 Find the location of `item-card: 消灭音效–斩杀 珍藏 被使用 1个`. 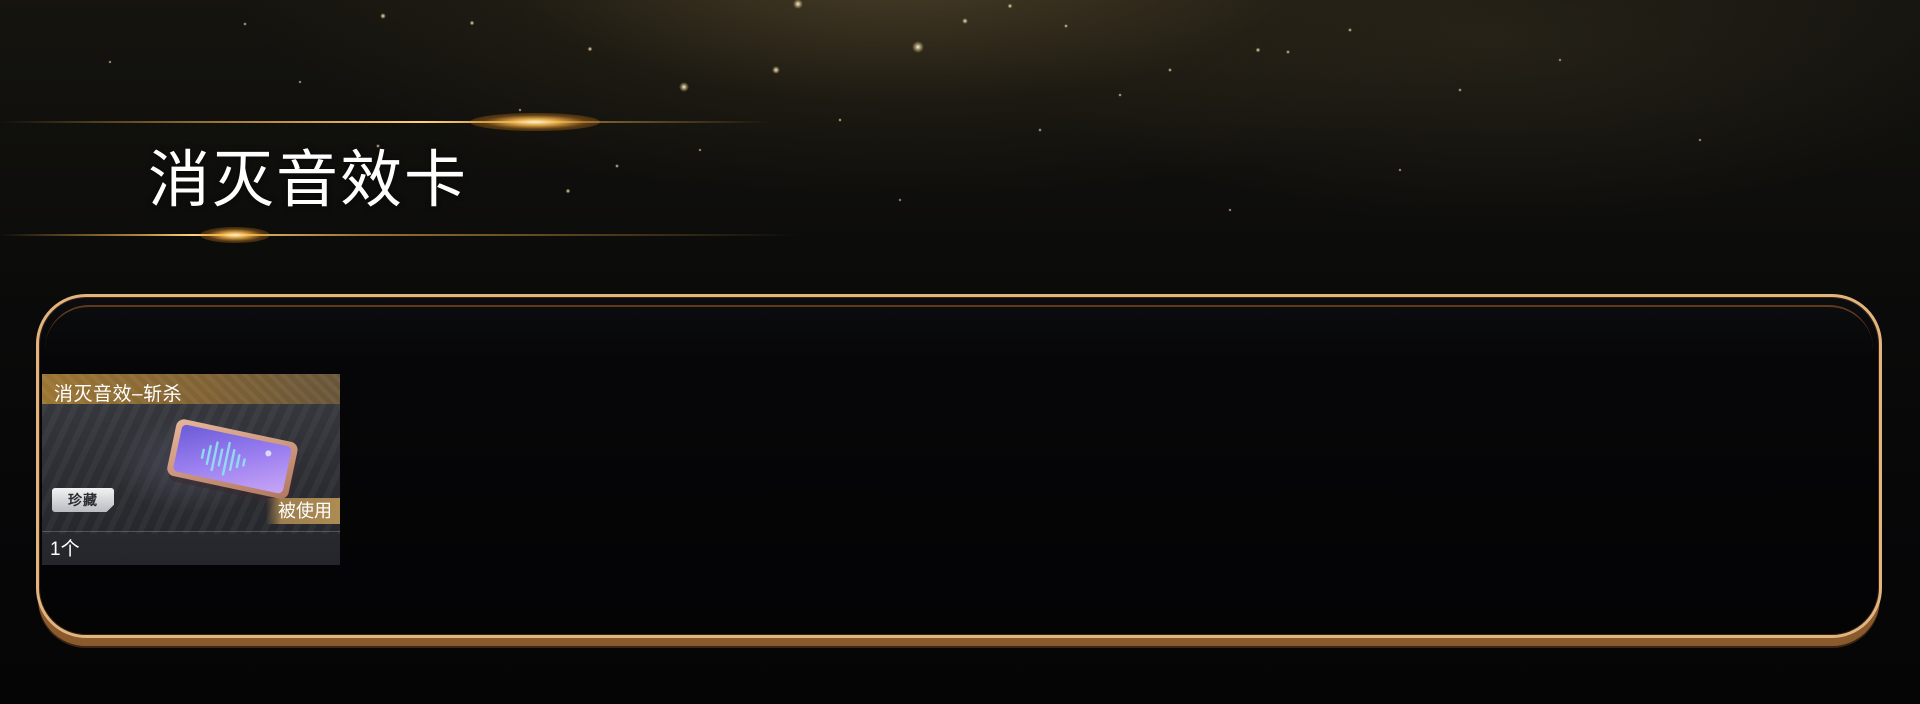

item-card: 消灭音效–斩杀 珍藏 被使用 1个 is located at coordinates (191, 469).